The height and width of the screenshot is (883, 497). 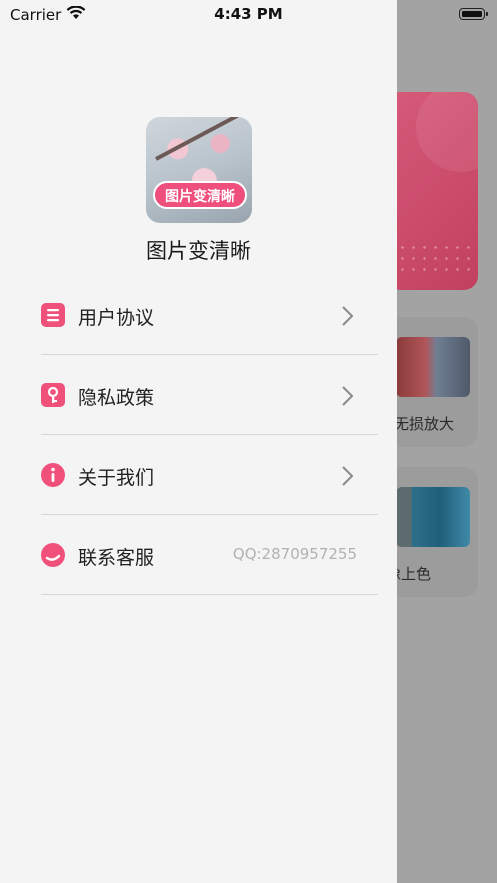 What do you see at coordinates (53, 315) in the screenshot?
I see `document-icon` at bounding box center [53, 315].